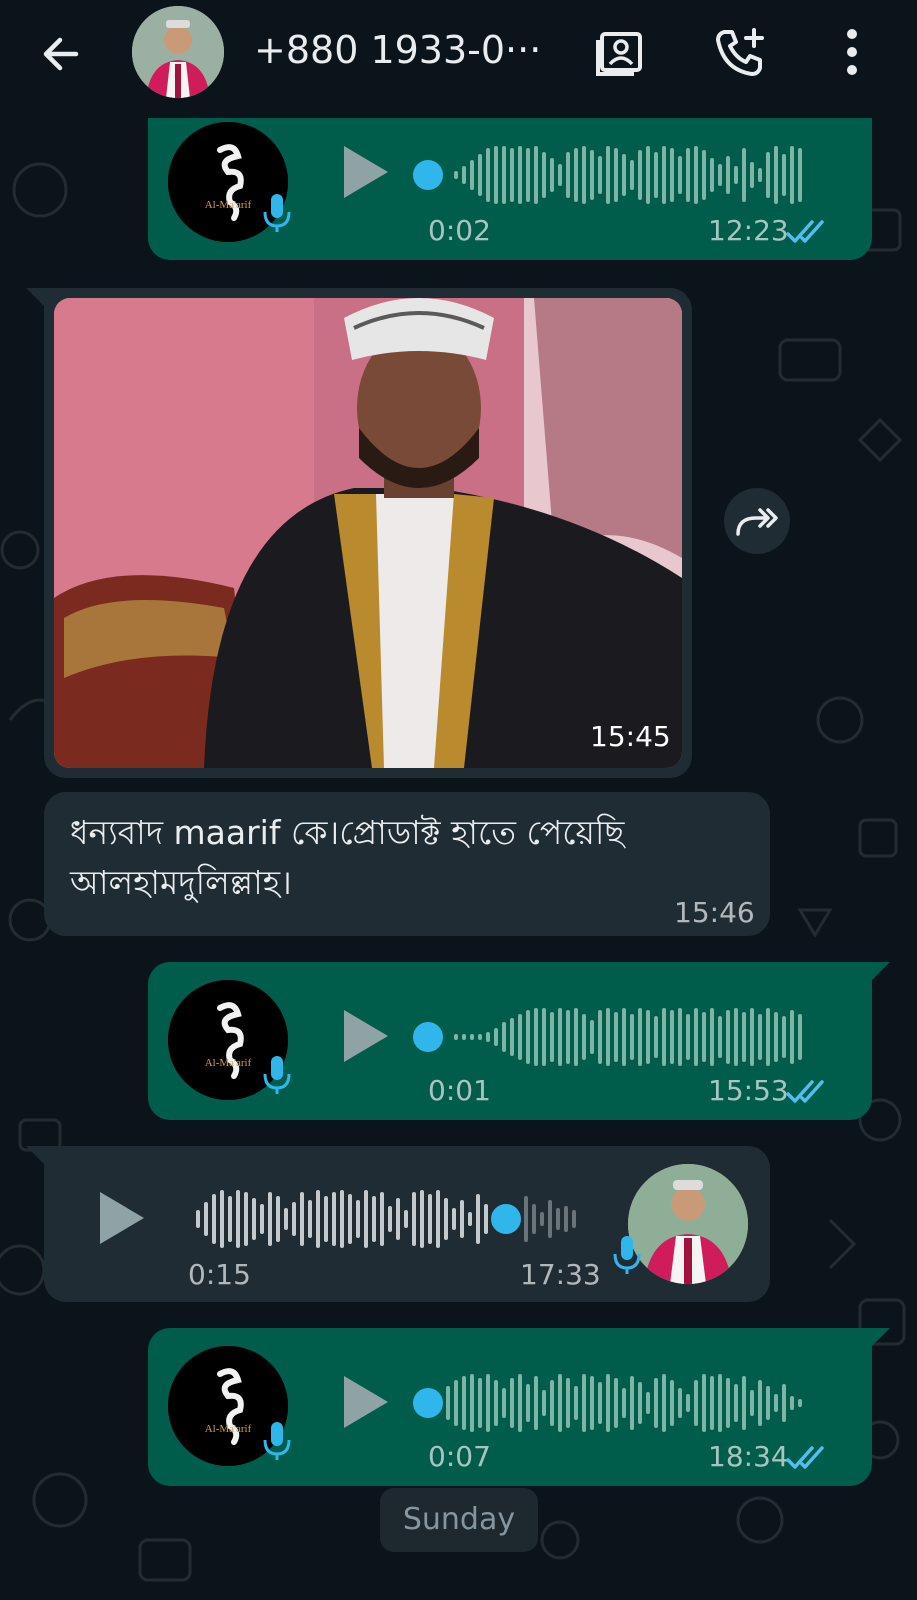  What do you see at coordinates (852, 52) in the screenshot?
I see `more-options-icon` at bounding box center [852, 52].